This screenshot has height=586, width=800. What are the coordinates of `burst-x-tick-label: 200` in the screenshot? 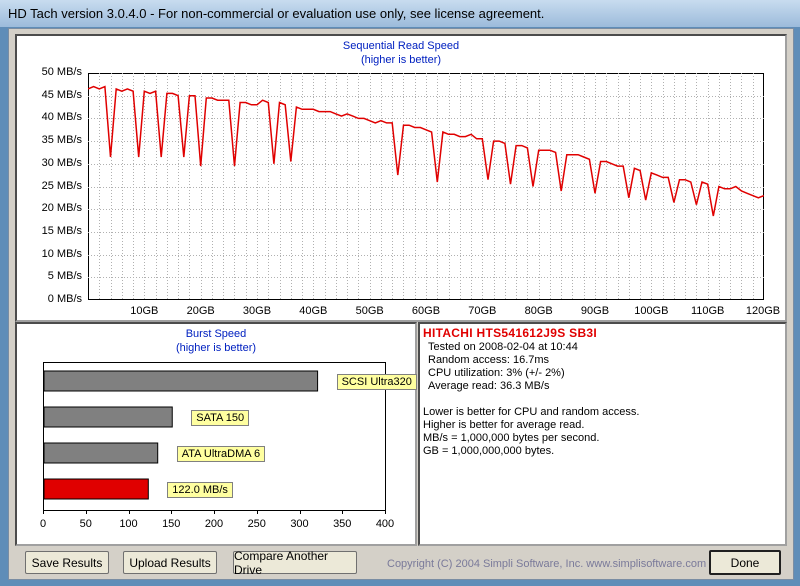 It's located at (214, 524).